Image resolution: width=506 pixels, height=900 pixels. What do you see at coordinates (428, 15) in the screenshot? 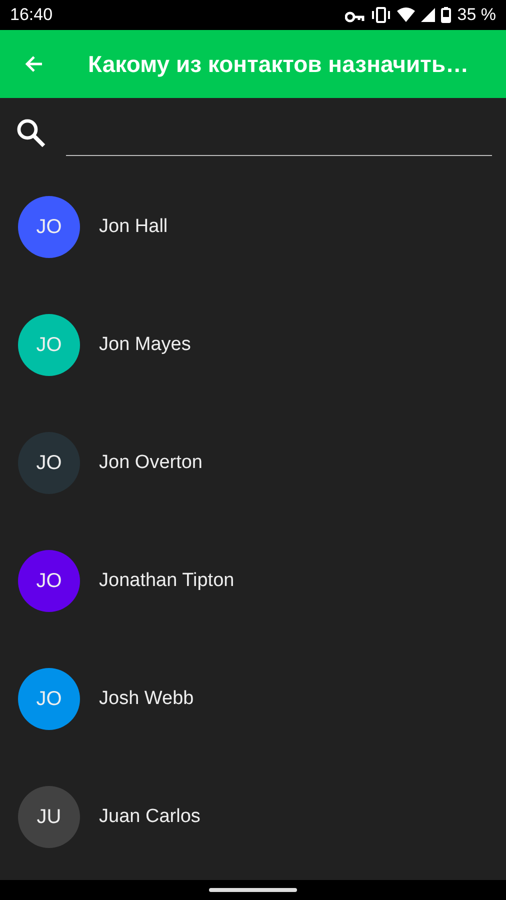
I see `signal-icon` at bounding box center [428, 15].